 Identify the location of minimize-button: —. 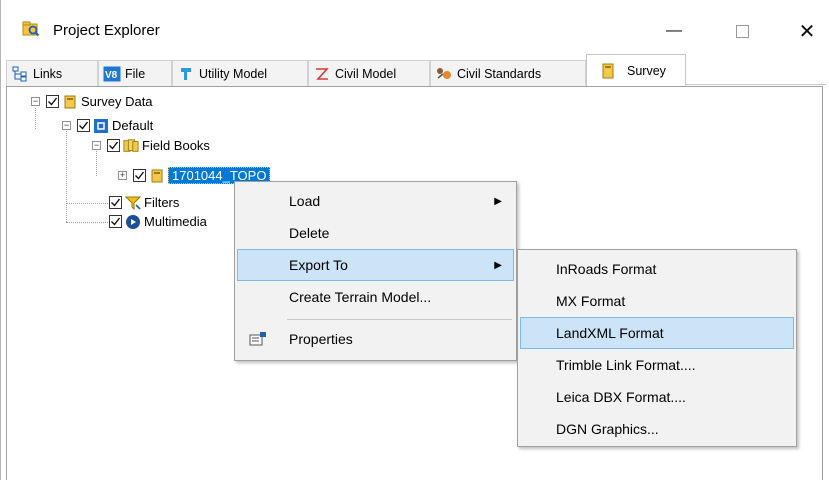
(674, 31).